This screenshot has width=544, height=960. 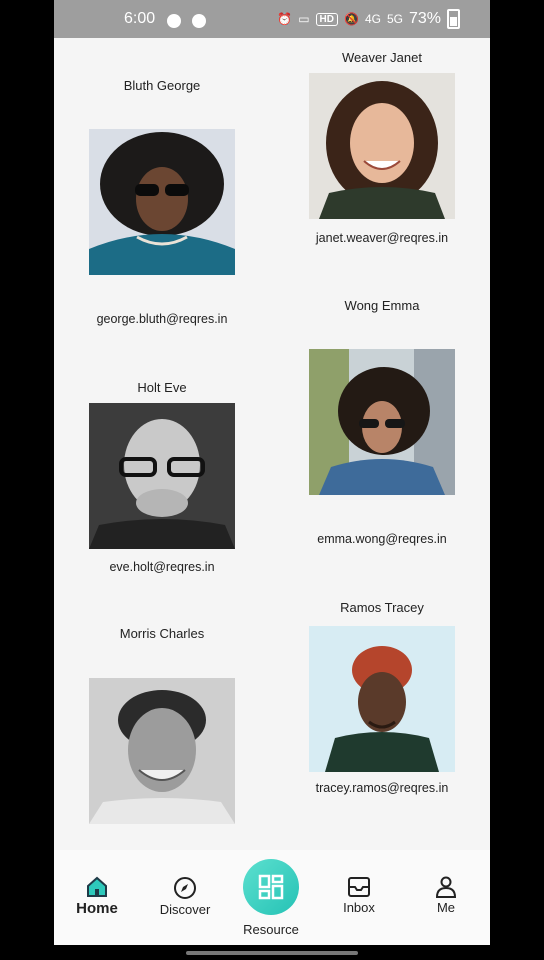 I want to click on user-name: Morris Charles, so click(x=162, y=633).